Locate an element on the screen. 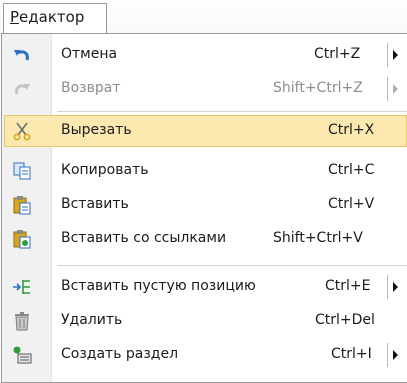 Image resolution: width=407 pixels, height=383 pixels. insert-row-icon is located at coordinates (22, 287).